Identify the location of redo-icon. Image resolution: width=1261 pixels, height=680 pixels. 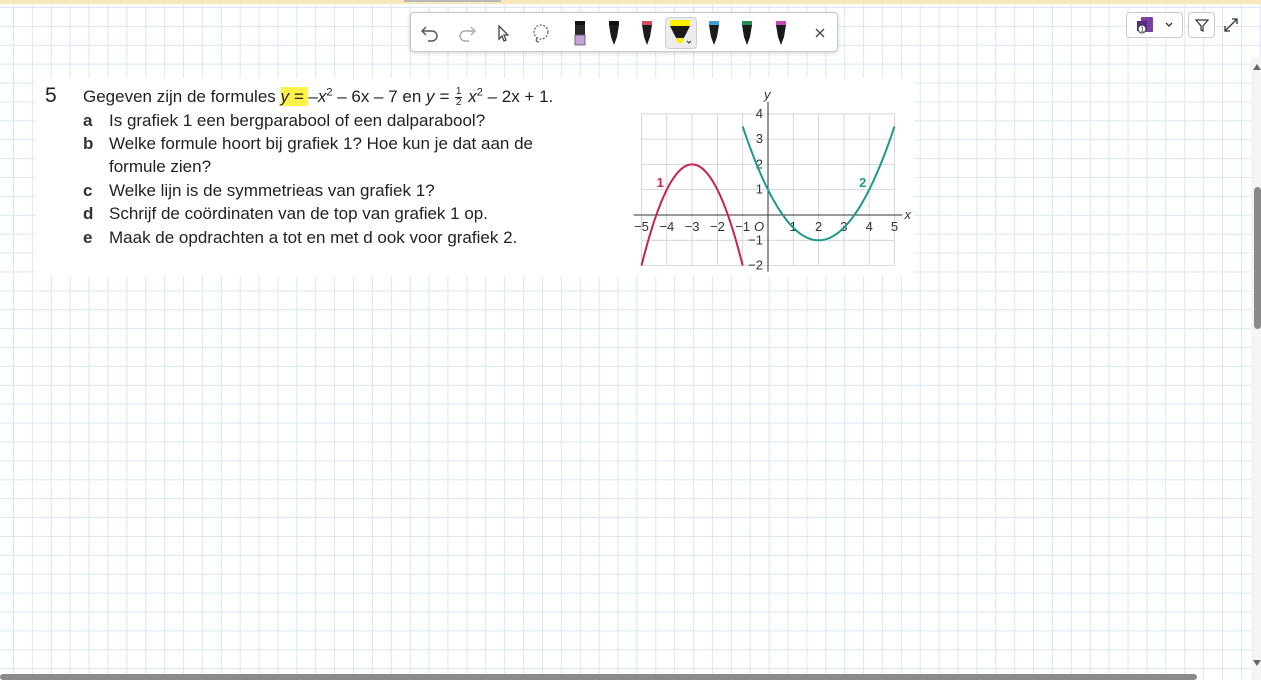
(467, 34).